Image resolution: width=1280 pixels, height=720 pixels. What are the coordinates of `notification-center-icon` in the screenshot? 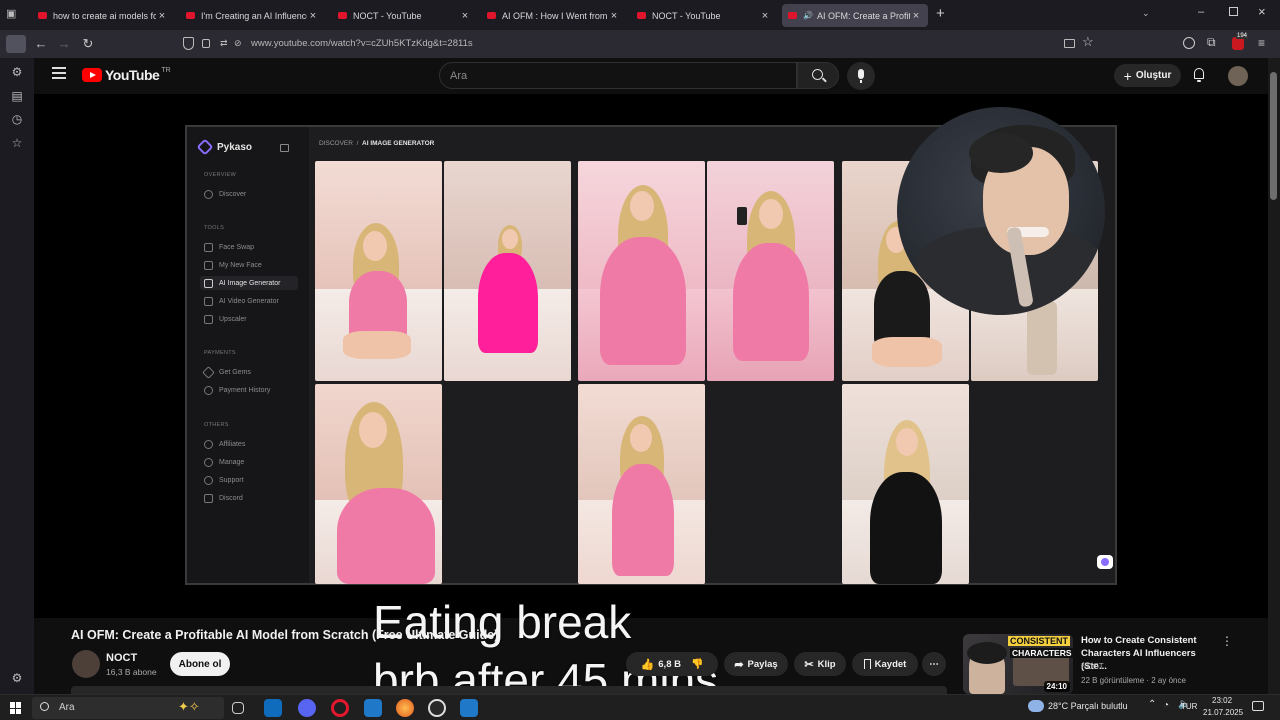 It's located at (1258, 706).